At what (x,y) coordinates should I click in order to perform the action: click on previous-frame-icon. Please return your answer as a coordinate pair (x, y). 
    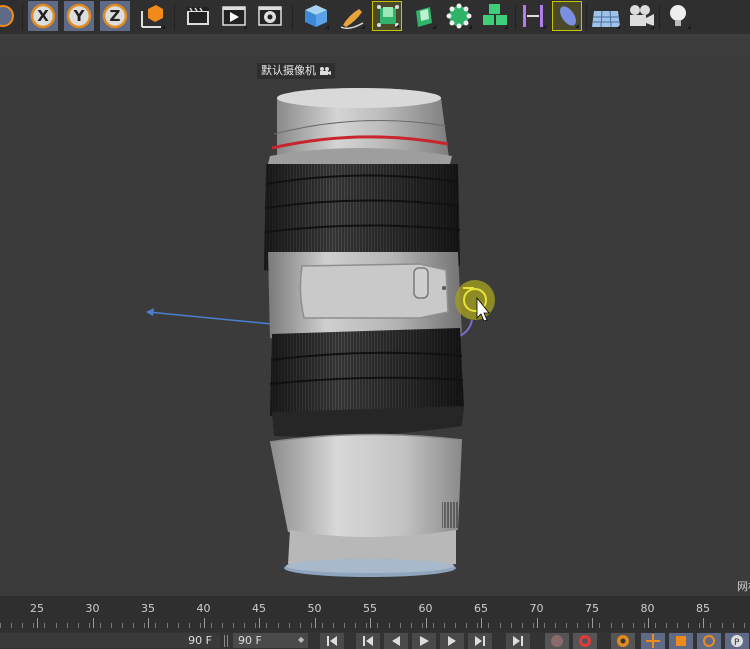
    Looking at the image, I should click on (396, 641).